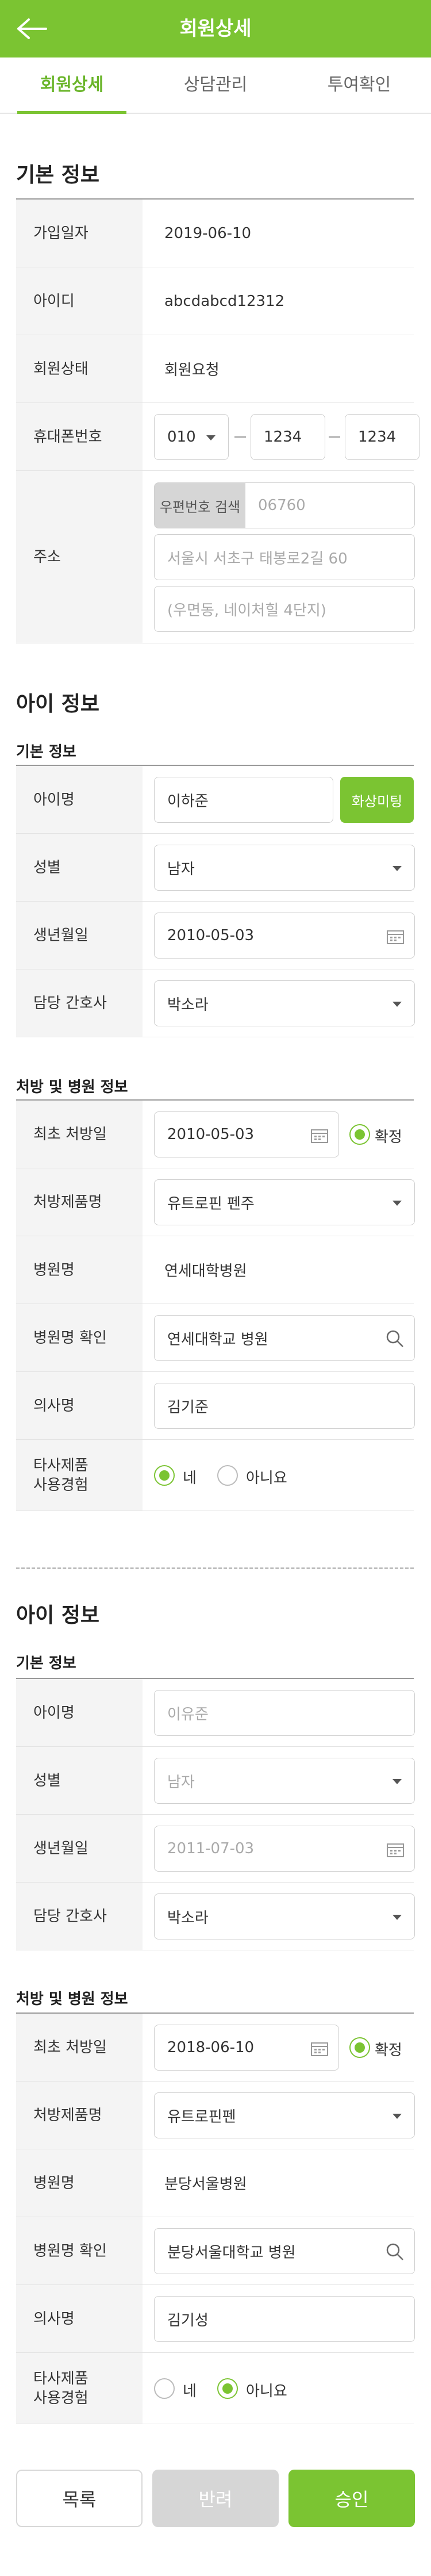 This screenshot has width=431, height=2576. Describe the element at coordinates (284, 1338) in the screenshot. I see `hospital-search-input: 연세대학교 병원` at that location.